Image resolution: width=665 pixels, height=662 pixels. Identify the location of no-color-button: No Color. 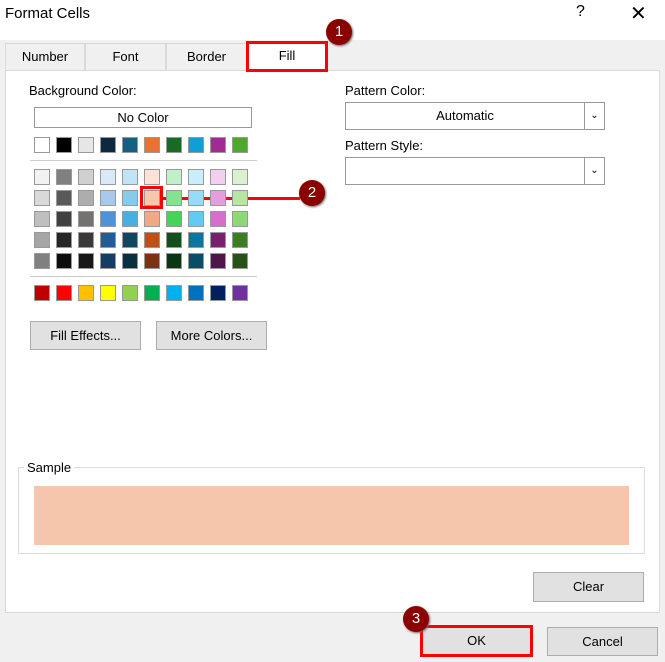
(143, 117).